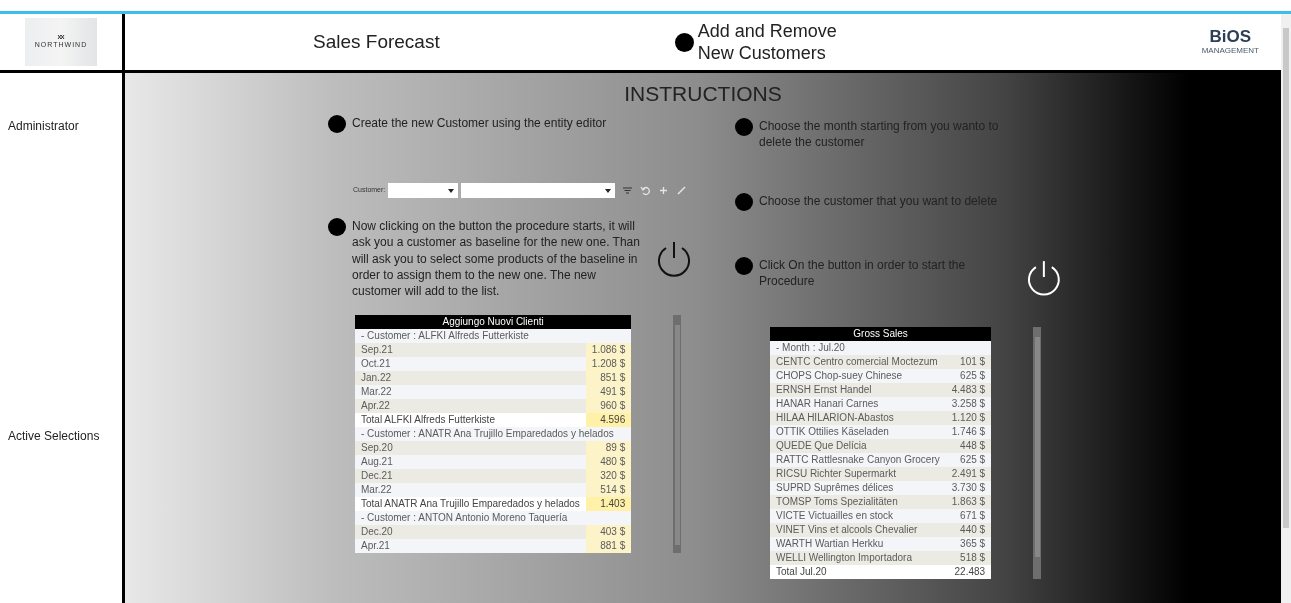  What do you see at coordinates (480, 123) in the screenshot?
I see `instruction-text: Create the new Customer using the entity editor` at bounding box center [480, 123].